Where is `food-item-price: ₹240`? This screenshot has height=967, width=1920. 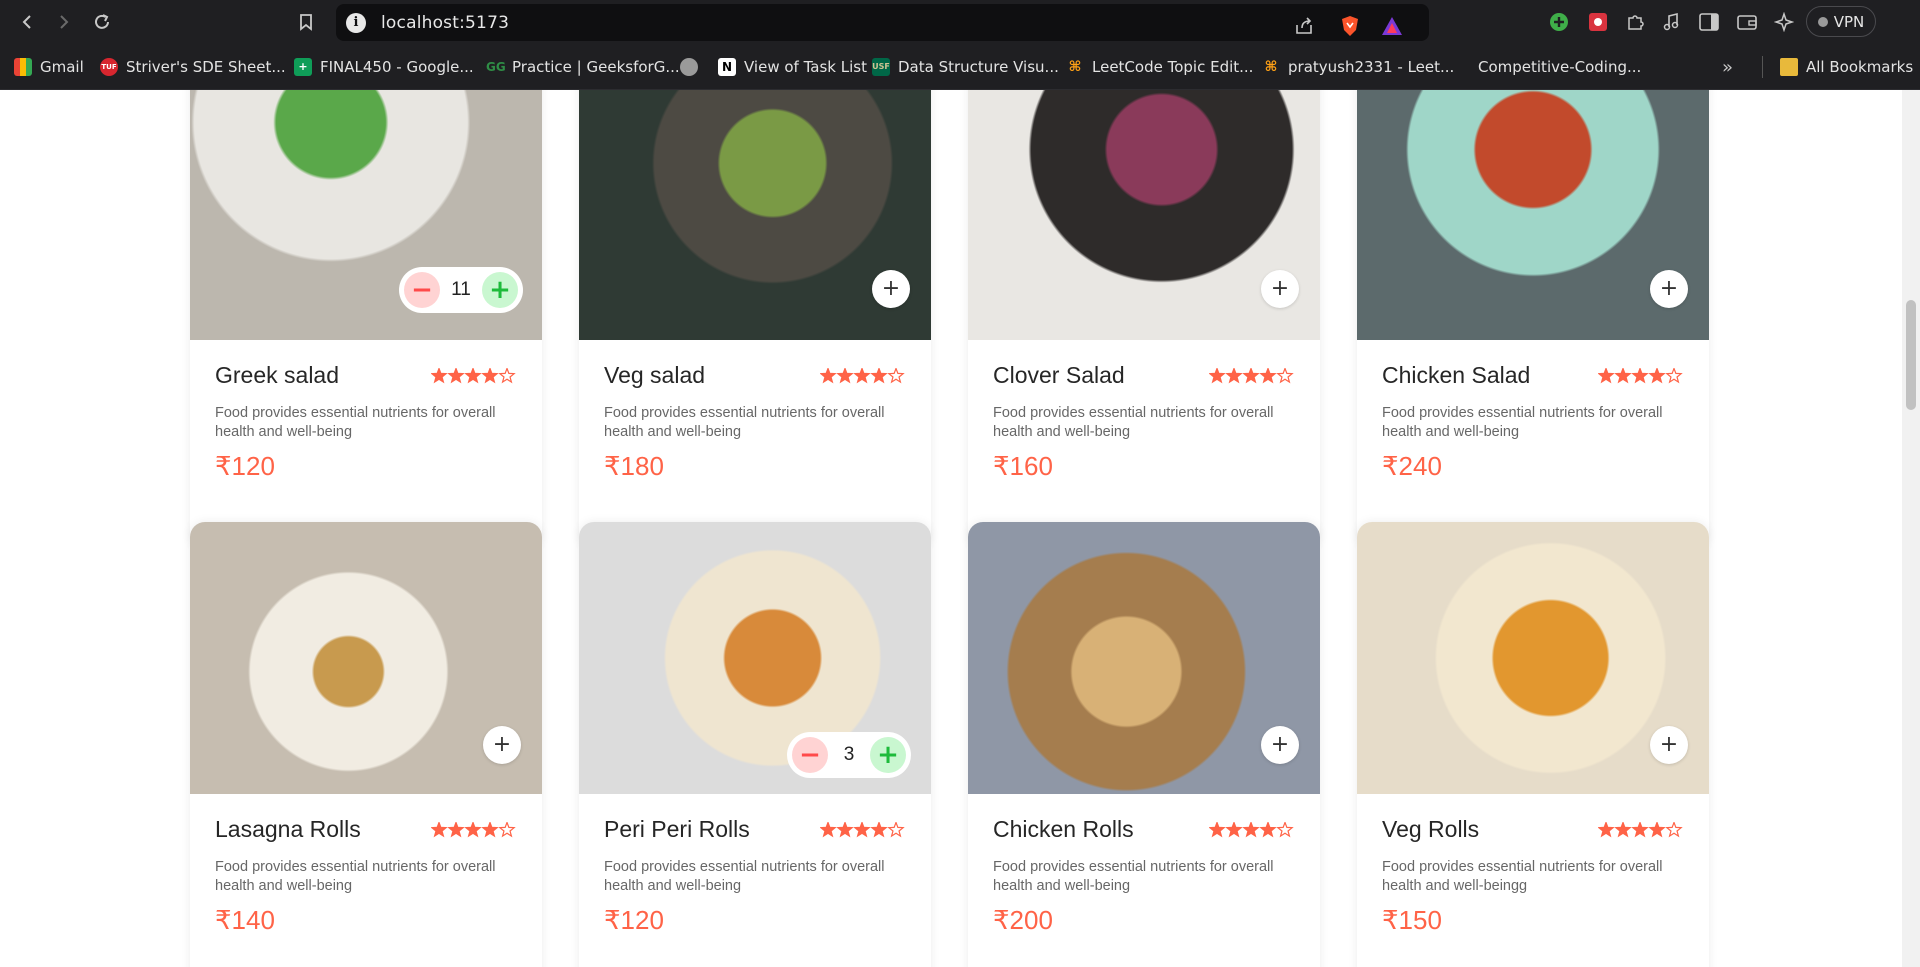 food-item-price: ₹240 is located at coordinates (1412, 466).